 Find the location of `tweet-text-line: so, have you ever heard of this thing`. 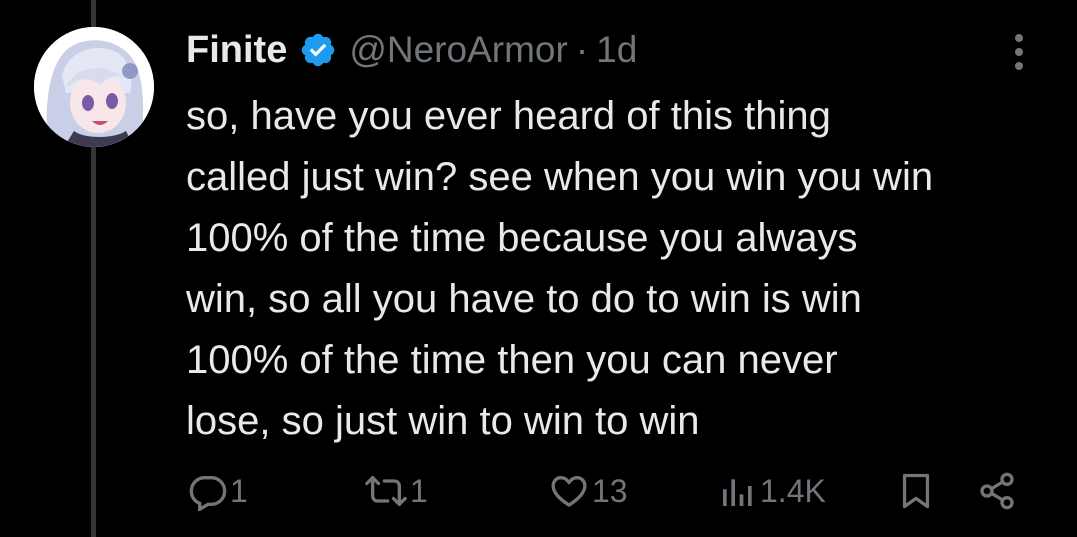

tweet-text-line: so, have you ever heard of this thing is located at coordinates (508, 116).